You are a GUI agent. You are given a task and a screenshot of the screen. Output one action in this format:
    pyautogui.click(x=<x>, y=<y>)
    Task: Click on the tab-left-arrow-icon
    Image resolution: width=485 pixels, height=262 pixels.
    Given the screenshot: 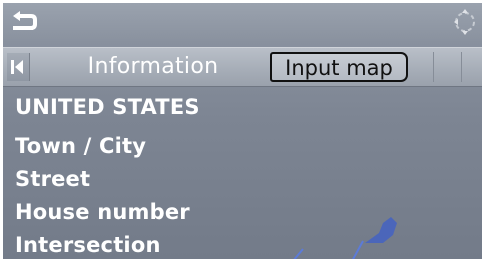 What is the action you would take?
    pyautogui.click(x=18, y=67)
    